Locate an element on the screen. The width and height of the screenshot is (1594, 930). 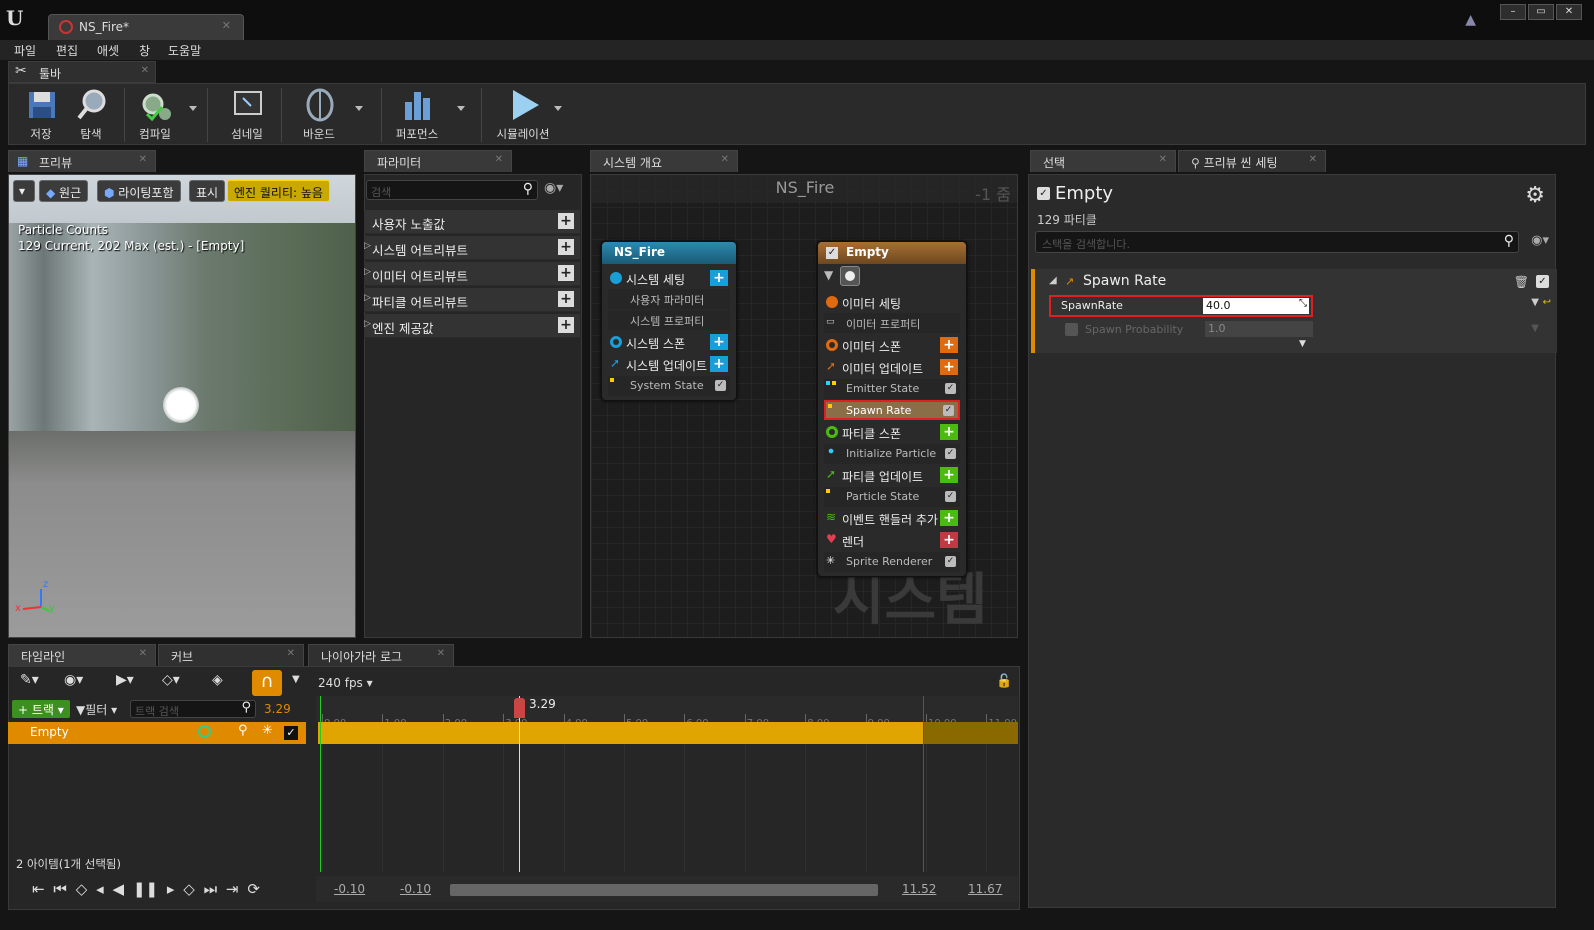
tab-curves: 커브 ✕ is located at coordinates (231, 655).